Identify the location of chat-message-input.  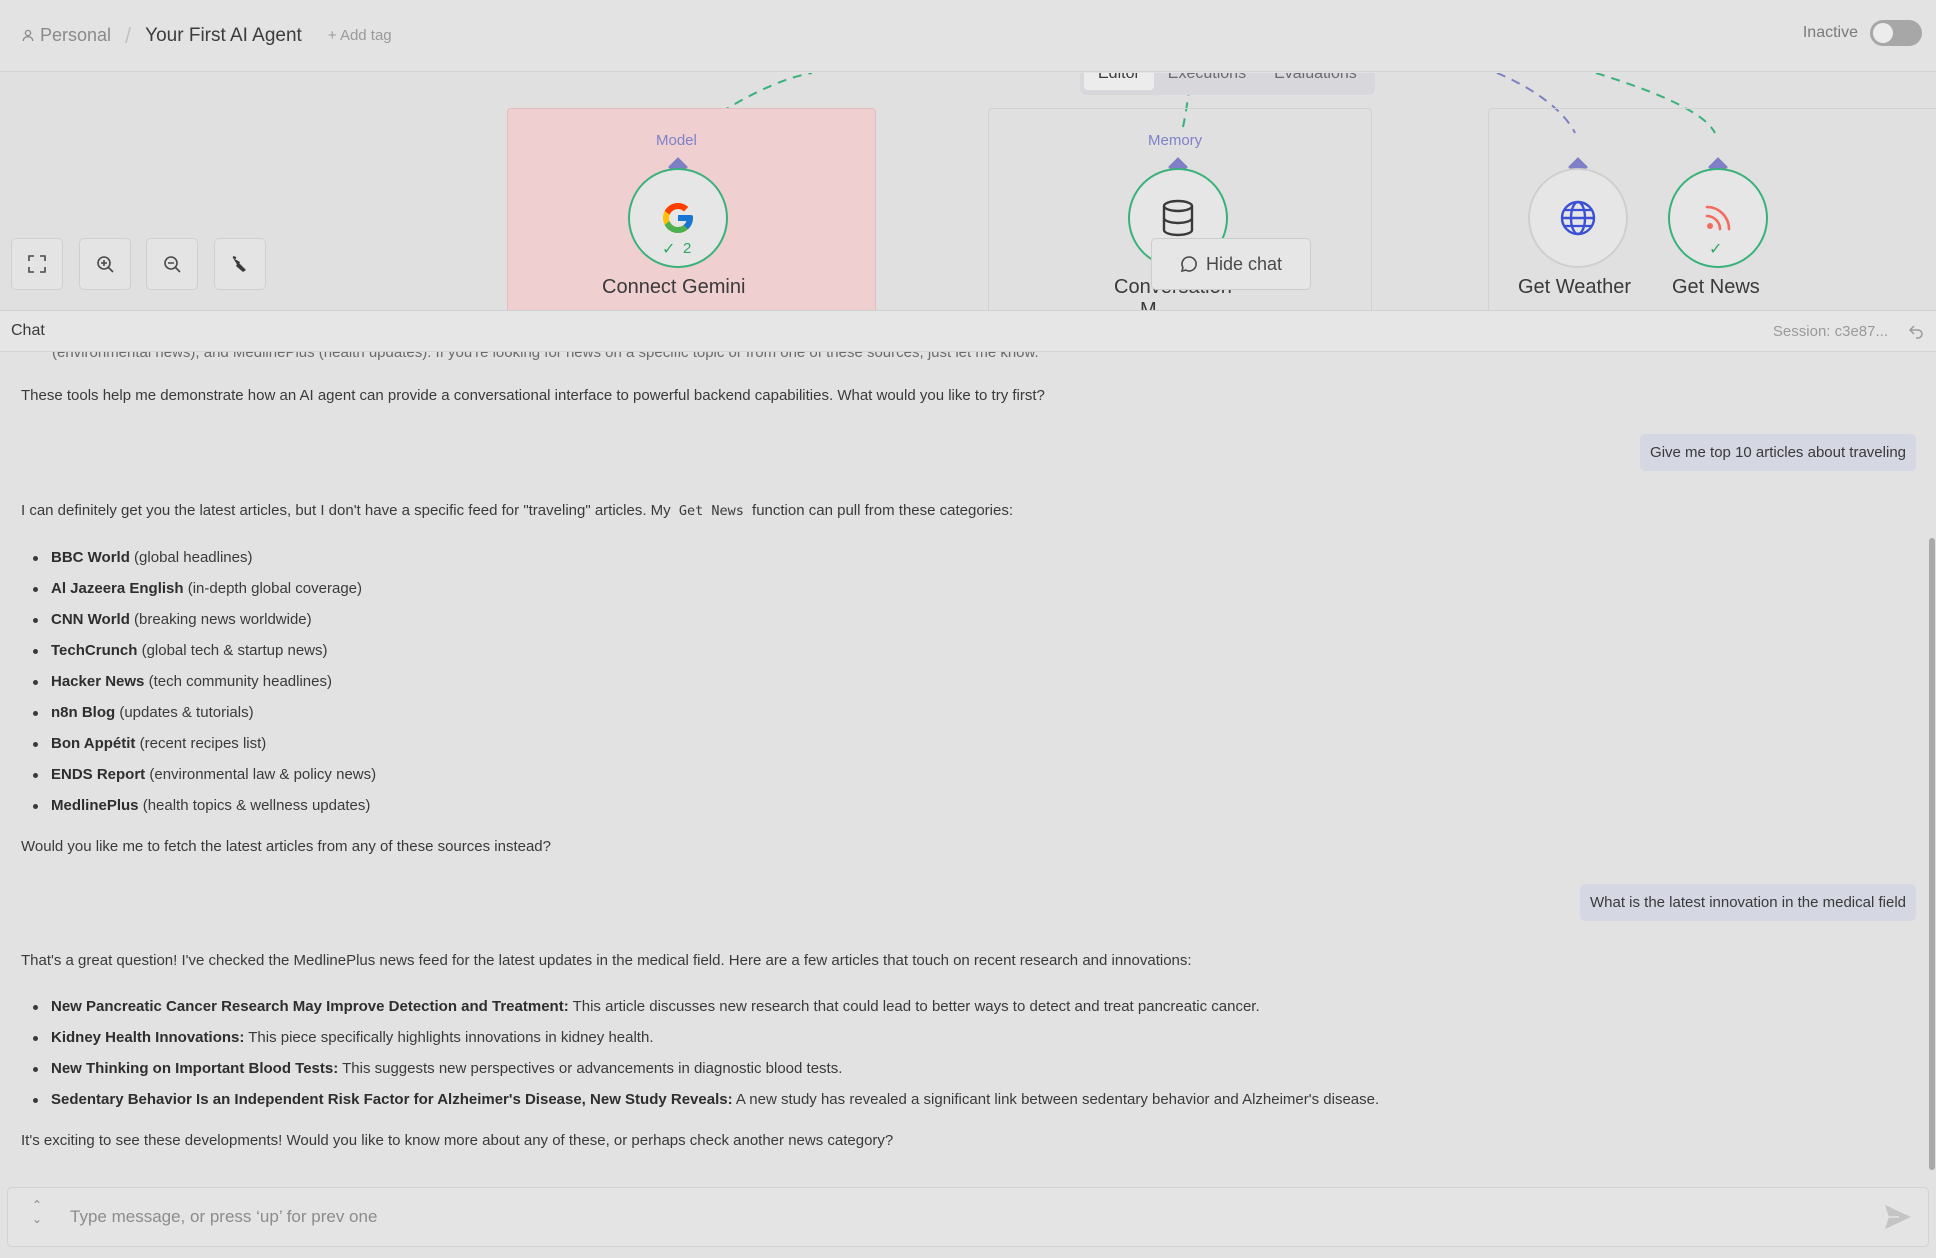
(960, 1217).